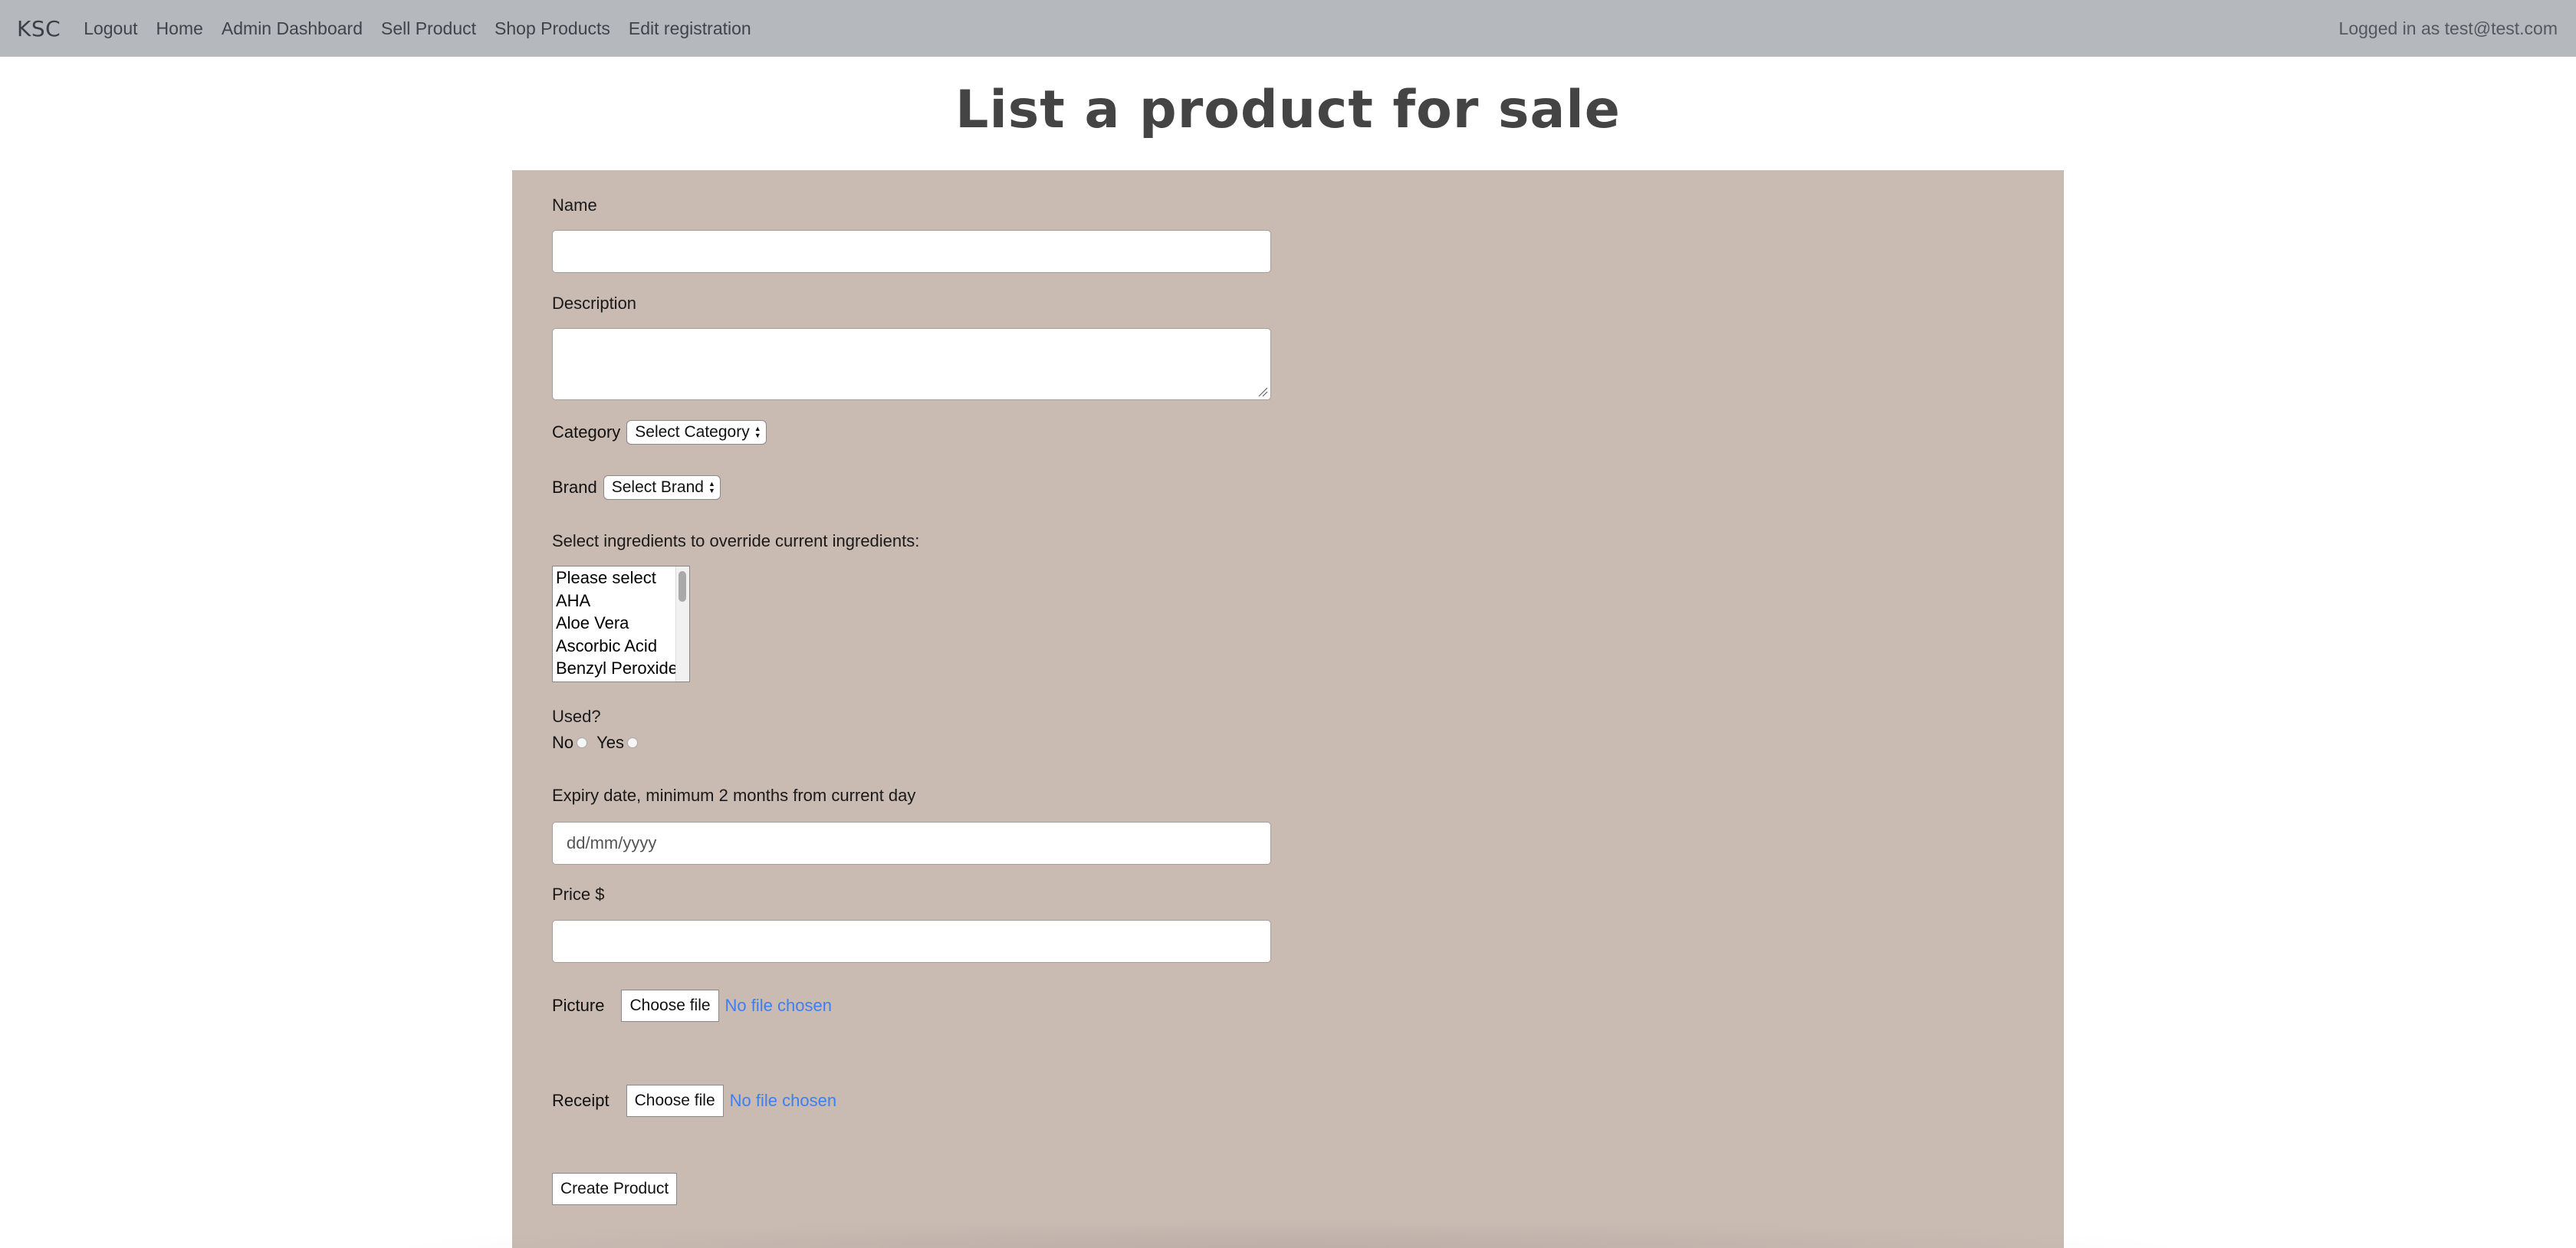 The width and height of the screenshot is (2576, 1248). I want to click on brand-row: Brand Select Brand ▲ ▼, so click(637, 487).